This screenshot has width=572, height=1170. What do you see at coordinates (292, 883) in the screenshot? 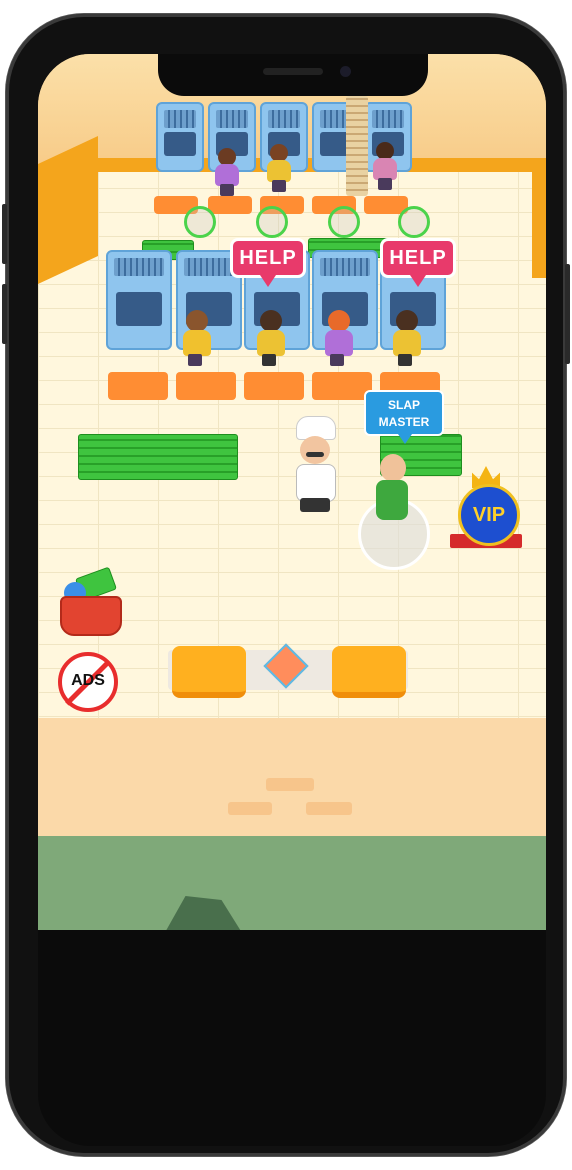
I see `grass-area` at bounding box center [292, 883].